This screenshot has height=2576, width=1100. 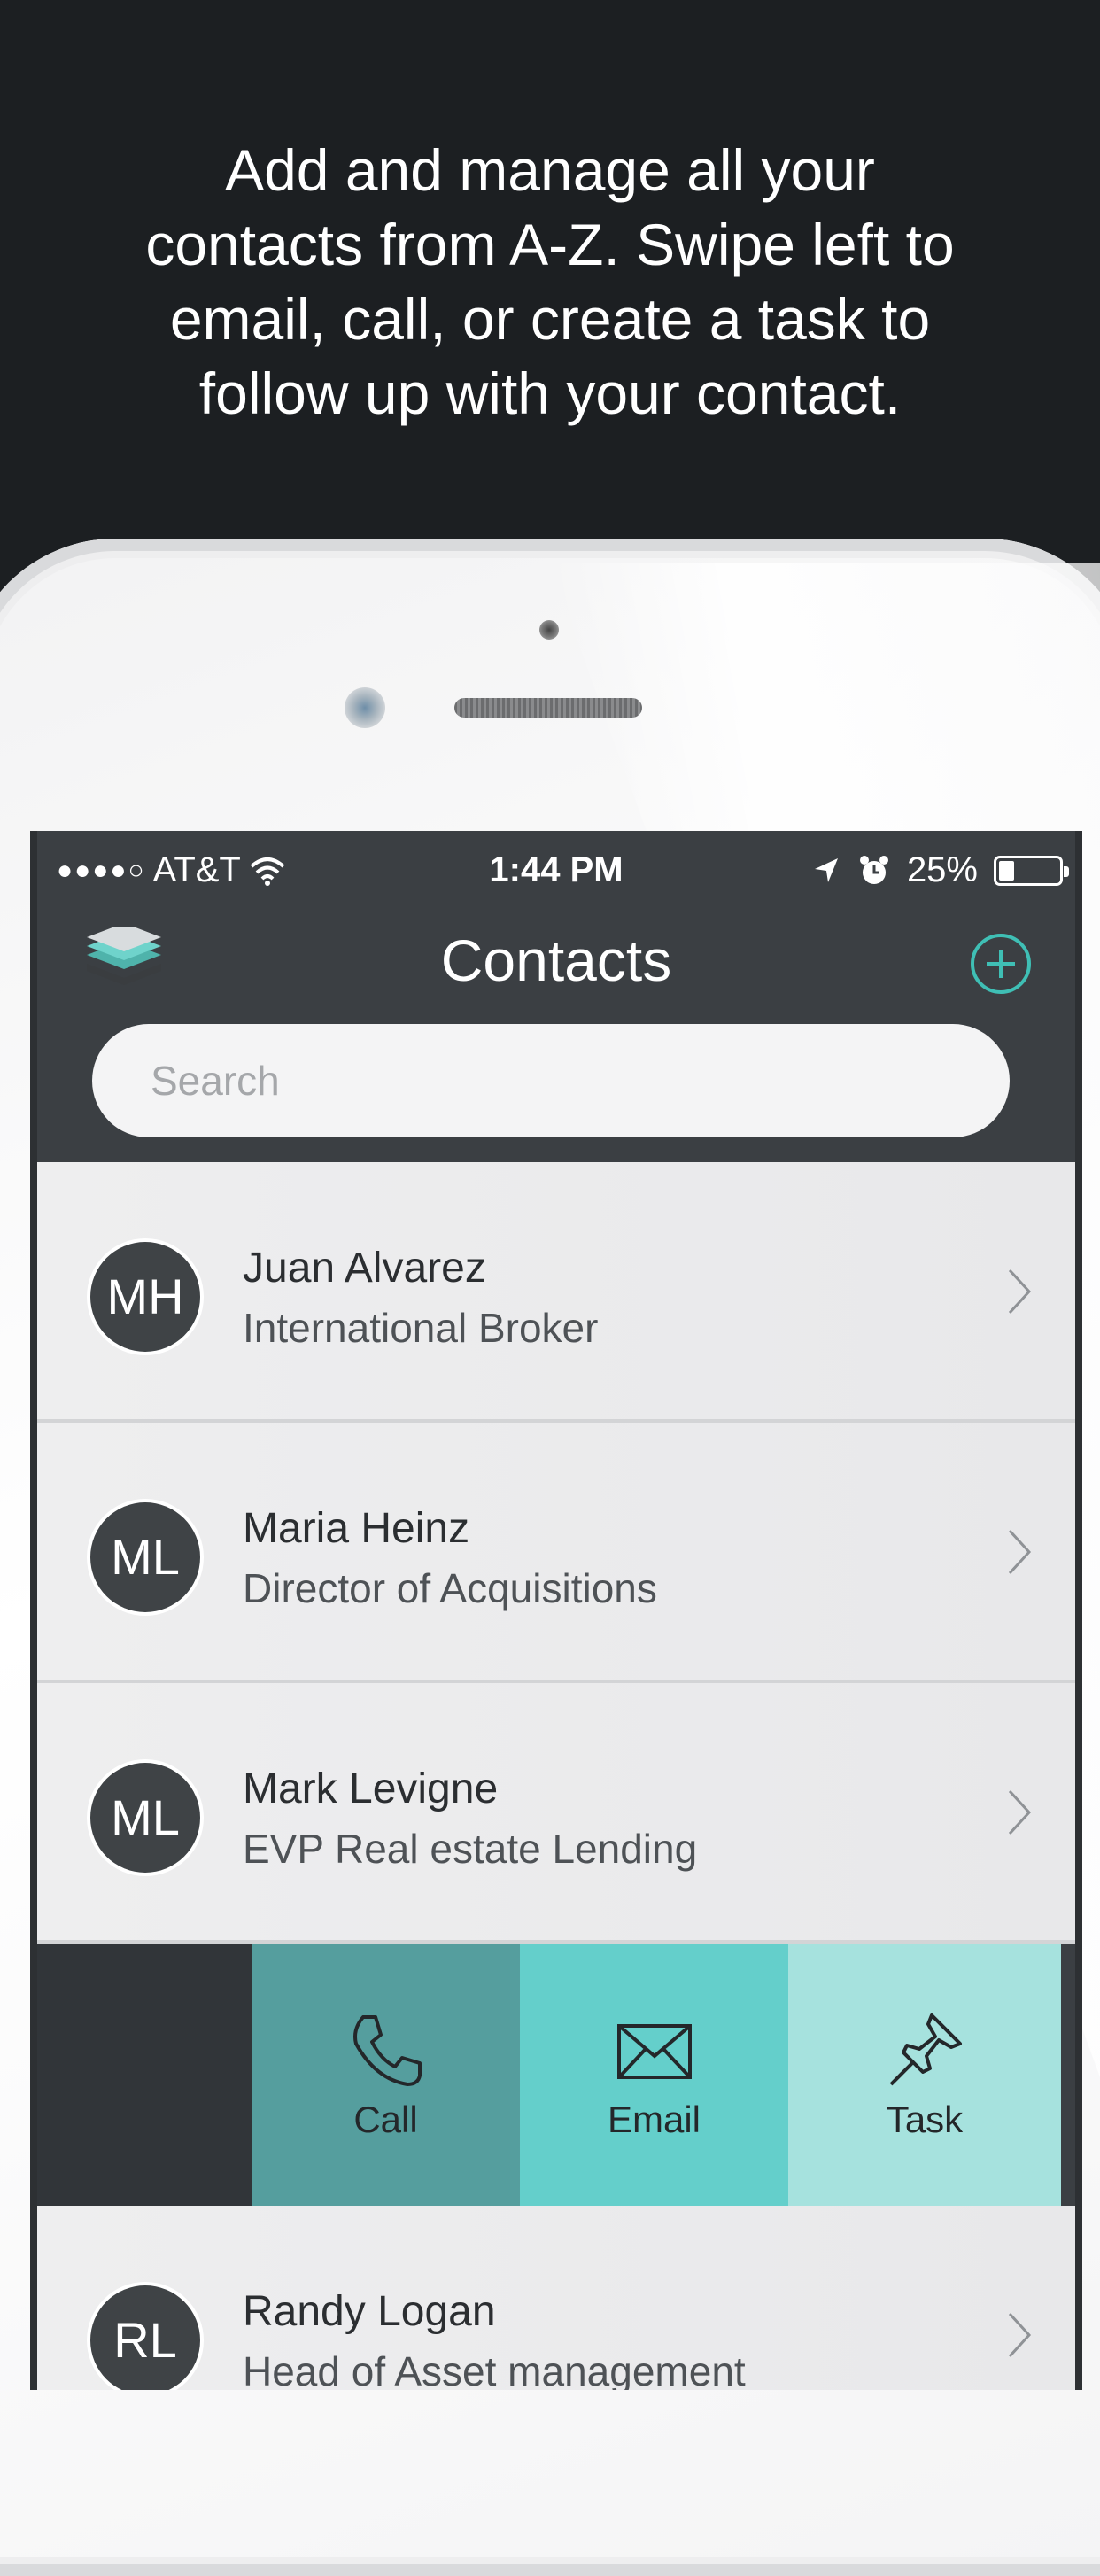 What do you see at coordinates (370, 2311) in the screenshot?
I see `contact-name: Randy Logan` at bounding box center [370, 2311].